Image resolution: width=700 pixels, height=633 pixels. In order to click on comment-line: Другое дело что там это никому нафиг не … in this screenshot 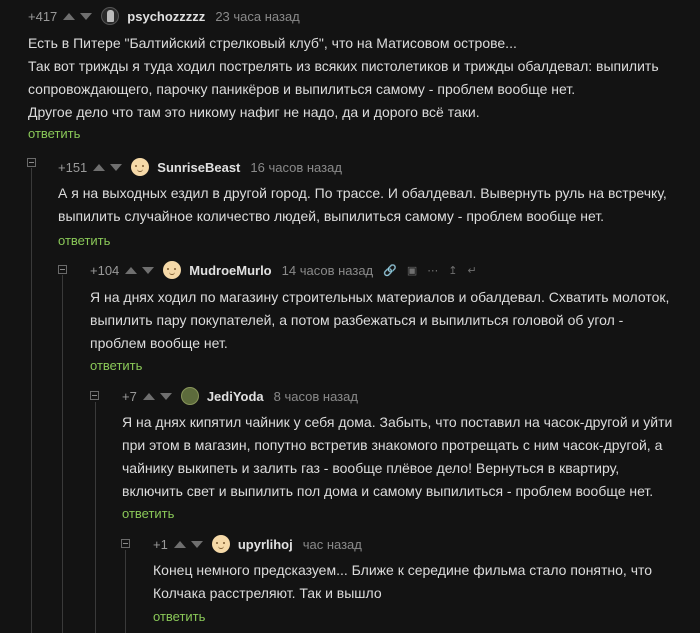, I will do `click(254, 112)`.